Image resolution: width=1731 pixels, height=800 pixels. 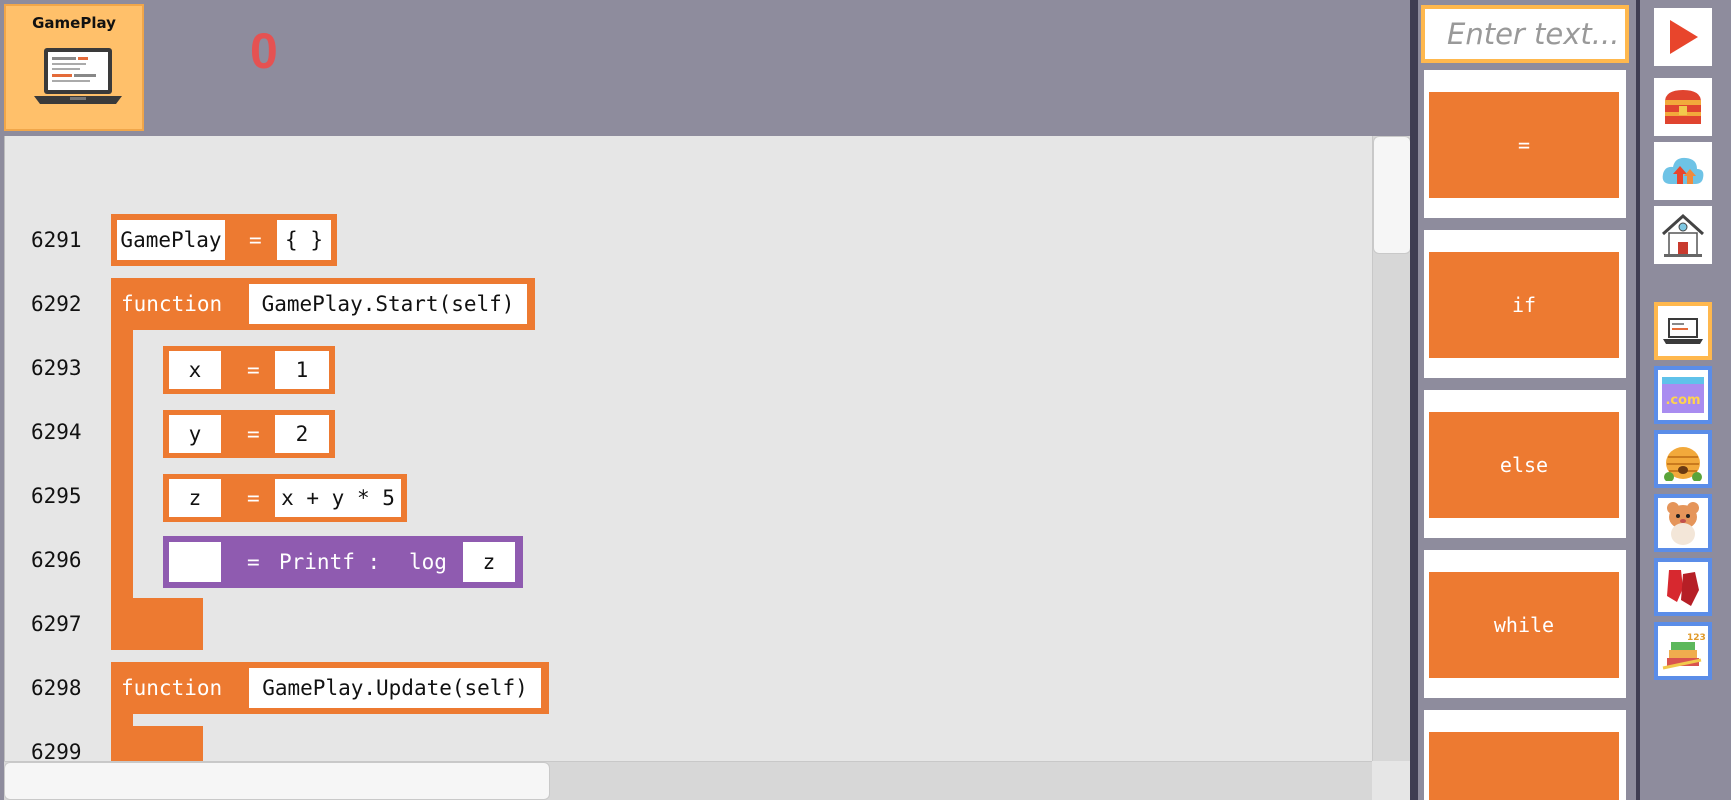 I want to click on play-button, so click(x=1683, y=37).